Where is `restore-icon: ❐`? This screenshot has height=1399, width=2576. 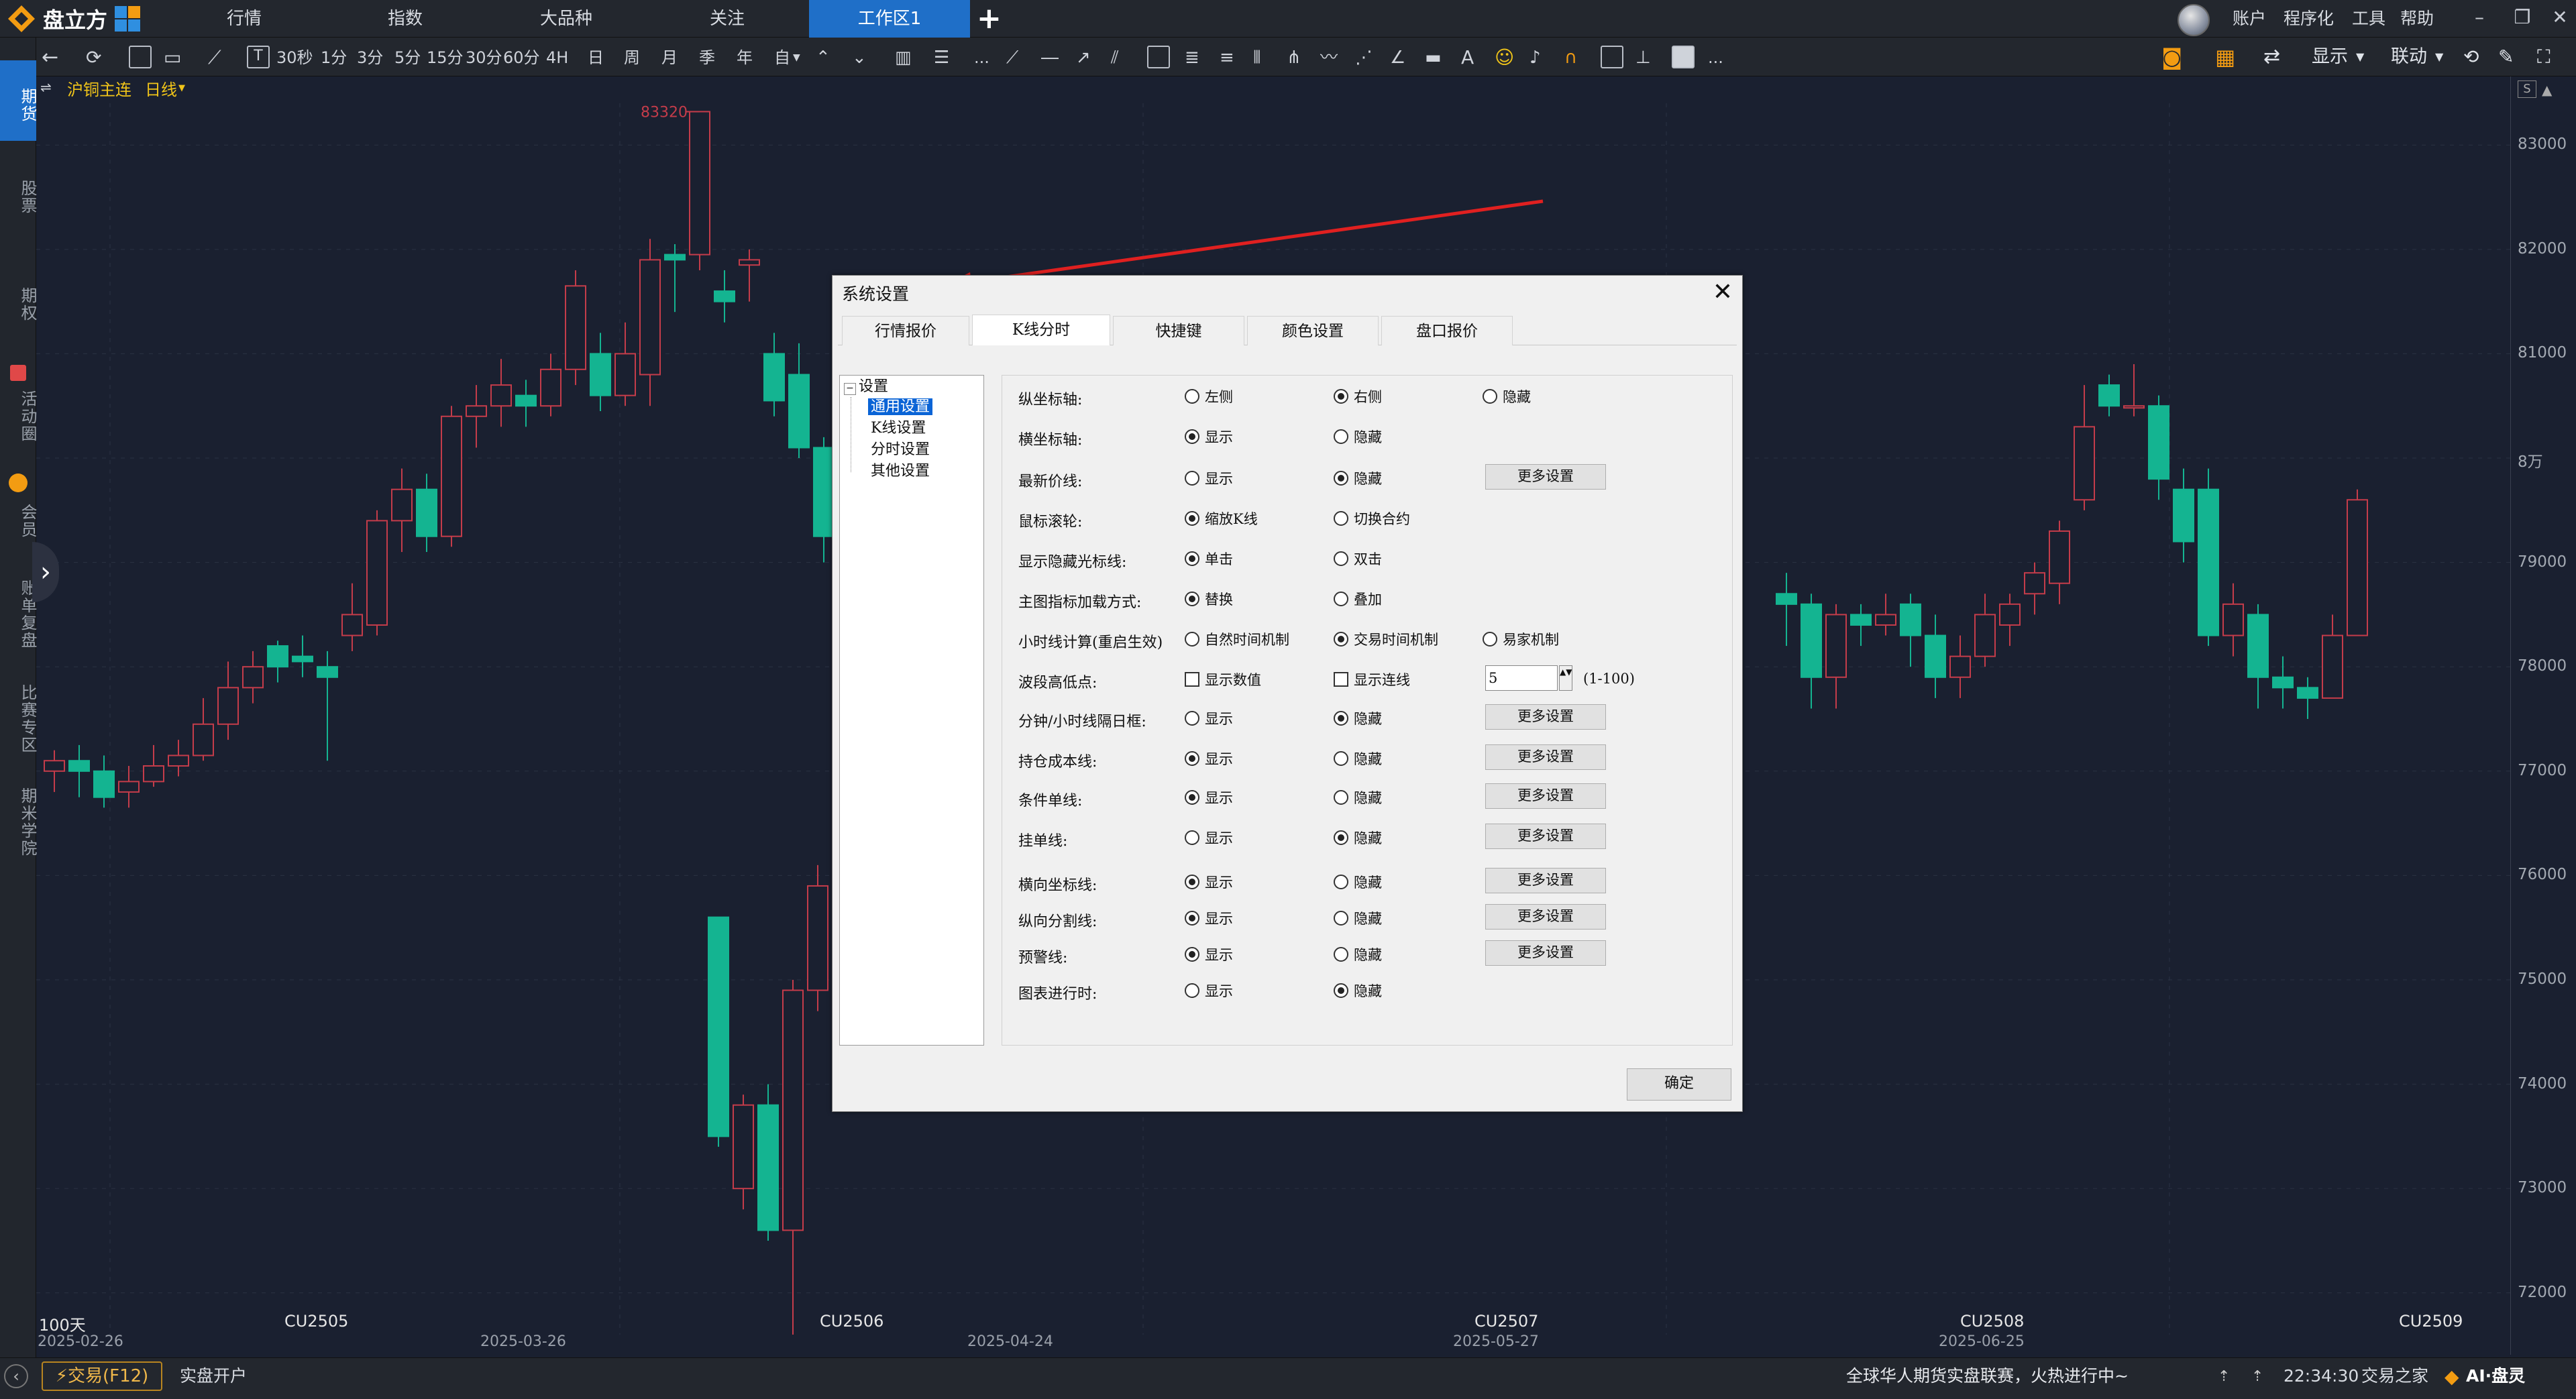 restore-icon: ❐ is located at coordinates (2522, 19).